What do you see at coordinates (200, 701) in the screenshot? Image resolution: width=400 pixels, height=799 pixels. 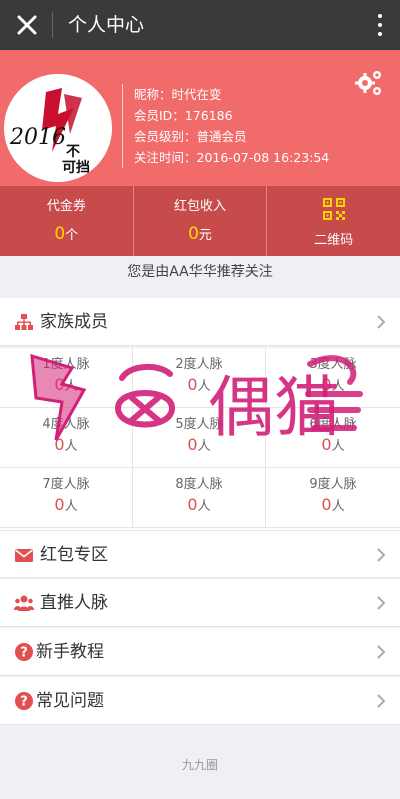 I see `faq-row: ? 常见问题` at bounding box center [200, 701].